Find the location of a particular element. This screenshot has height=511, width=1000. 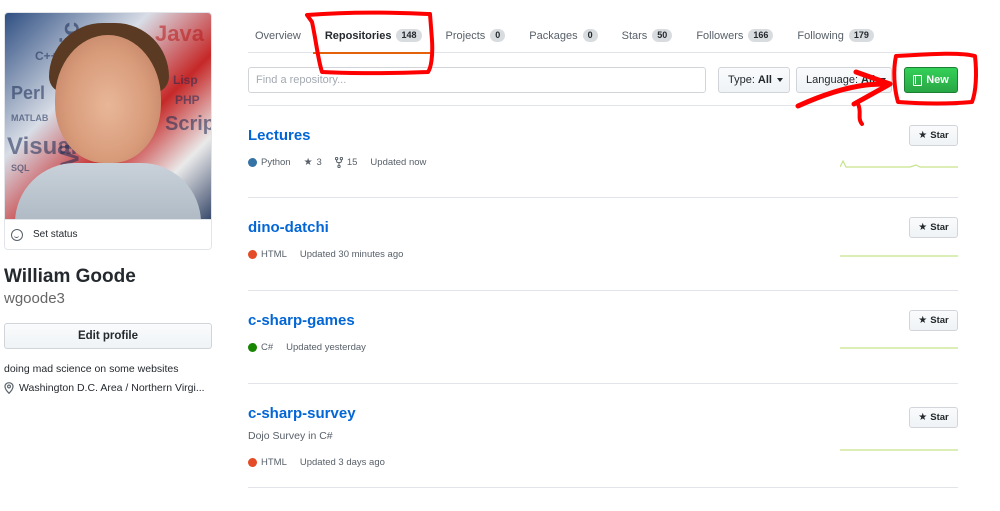

repo-name-link: c-sharp-games is located at coordinates (301, 320).